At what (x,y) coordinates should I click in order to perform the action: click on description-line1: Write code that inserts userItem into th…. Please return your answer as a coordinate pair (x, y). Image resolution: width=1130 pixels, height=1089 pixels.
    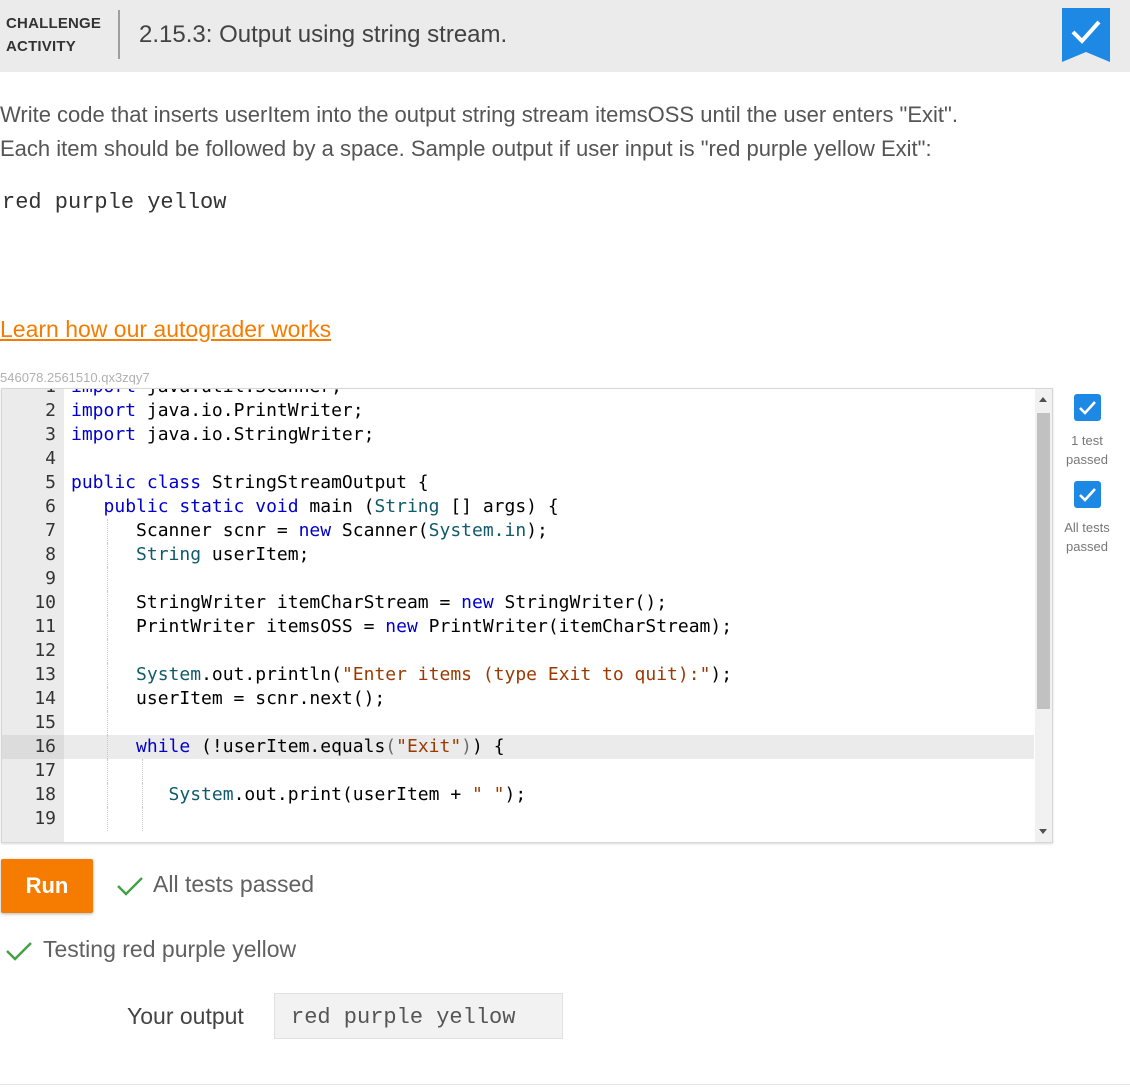
    Looking at the image, I should click on (479, 114).